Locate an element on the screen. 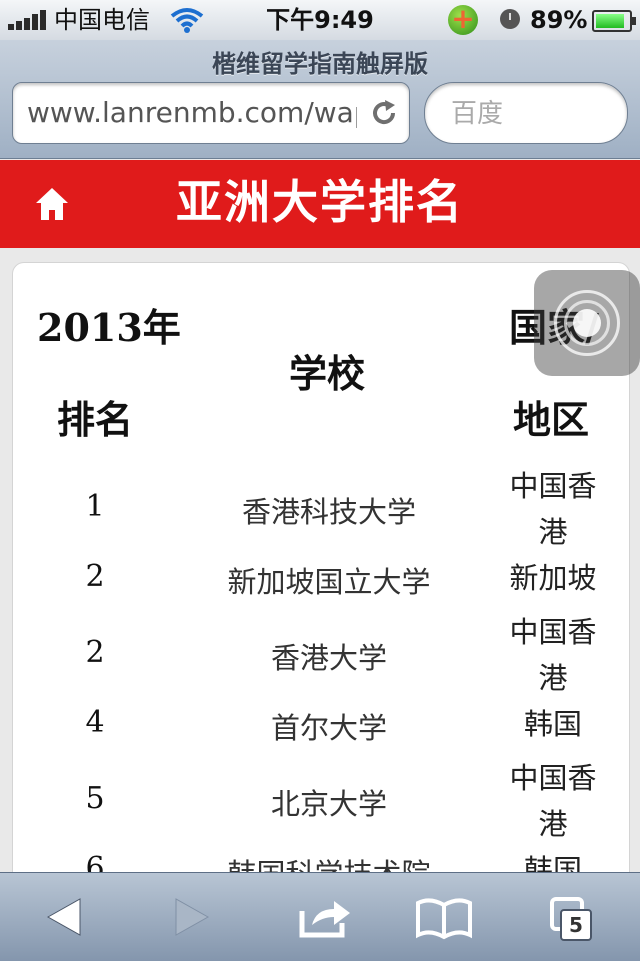  page-title: 楷维留学指南触屏版 is located at coordinates (320, 64).